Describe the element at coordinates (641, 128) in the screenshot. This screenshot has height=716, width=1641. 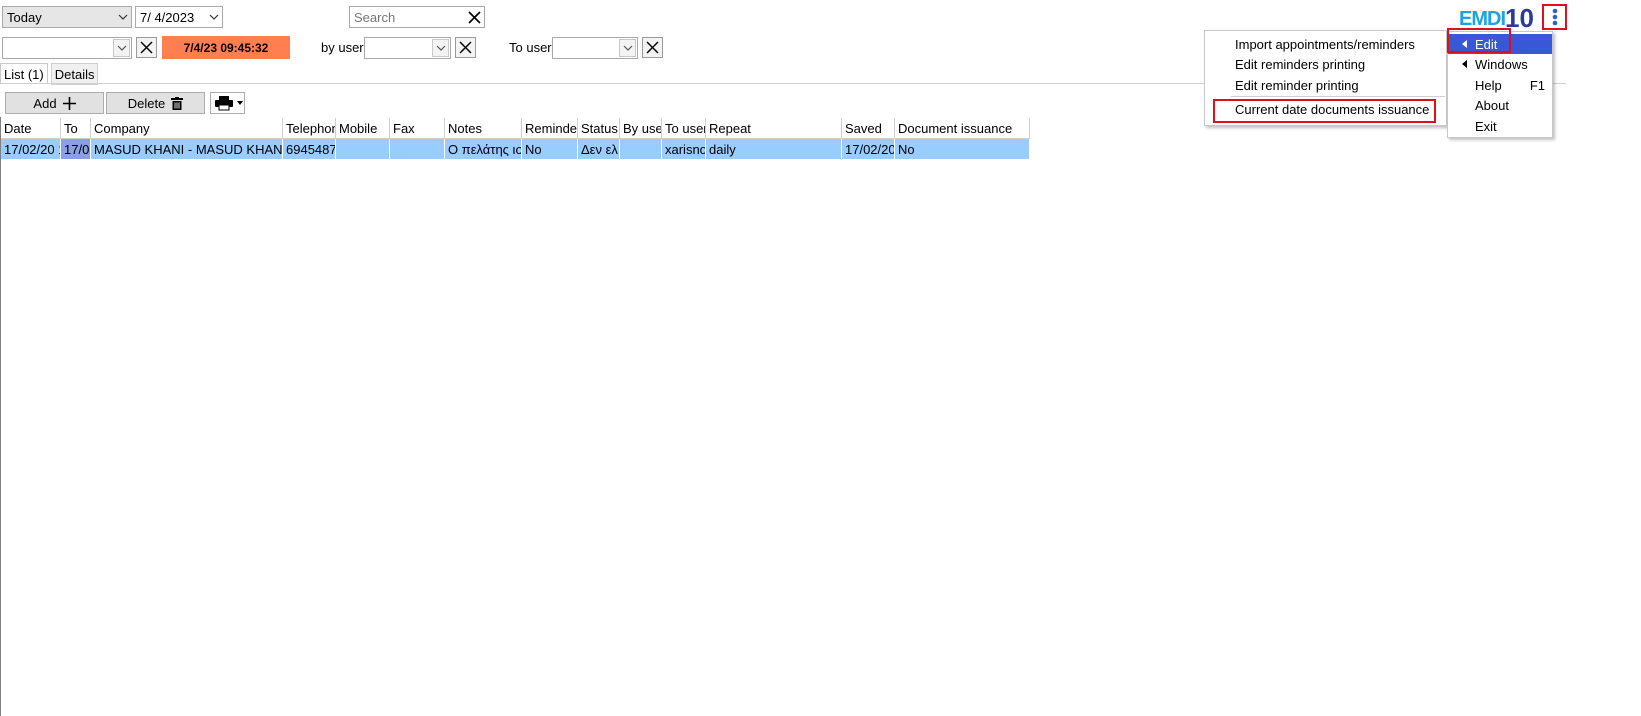
I see `column-header: By use` at that location.